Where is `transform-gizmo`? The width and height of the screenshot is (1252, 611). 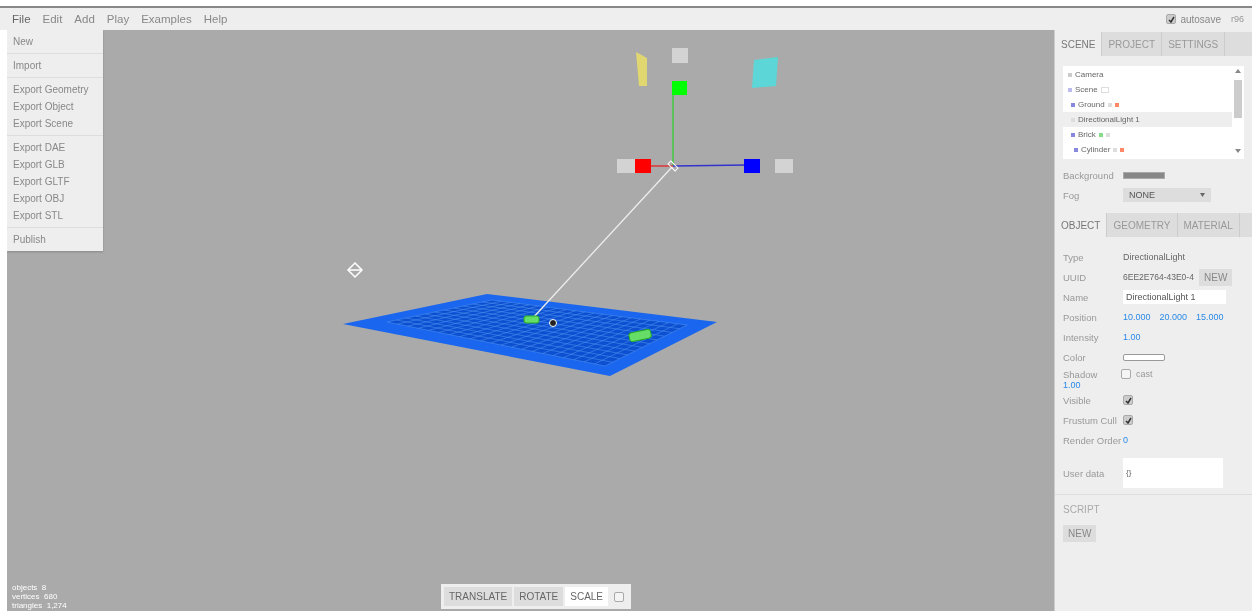
transform-gizmo is located at coordinates (705, 110).